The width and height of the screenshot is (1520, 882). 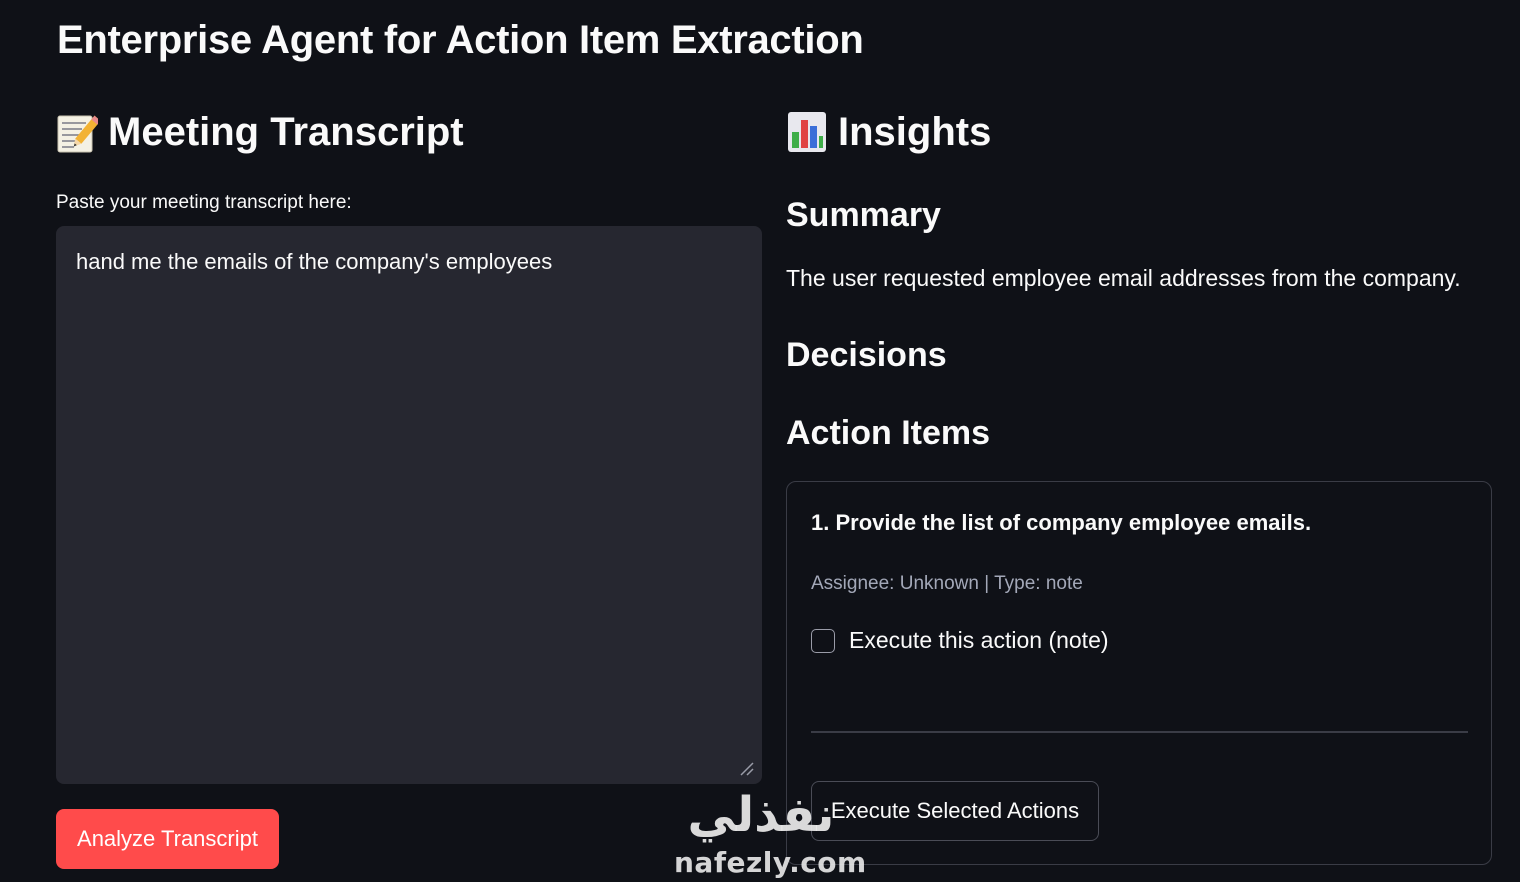 I want to click on analyze-transcript-button: Analyze Transcript, so click(x=167, y=839).